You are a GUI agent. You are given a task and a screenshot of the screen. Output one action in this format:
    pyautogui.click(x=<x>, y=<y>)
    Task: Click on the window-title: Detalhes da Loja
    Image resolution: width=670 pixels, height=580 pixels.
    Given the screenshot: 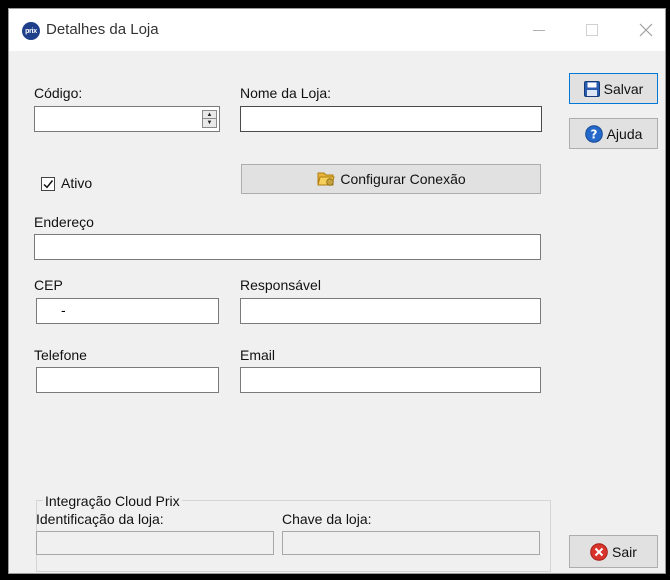 What is the action you would take?
    pyautogui.click(x=102, y=29)
    